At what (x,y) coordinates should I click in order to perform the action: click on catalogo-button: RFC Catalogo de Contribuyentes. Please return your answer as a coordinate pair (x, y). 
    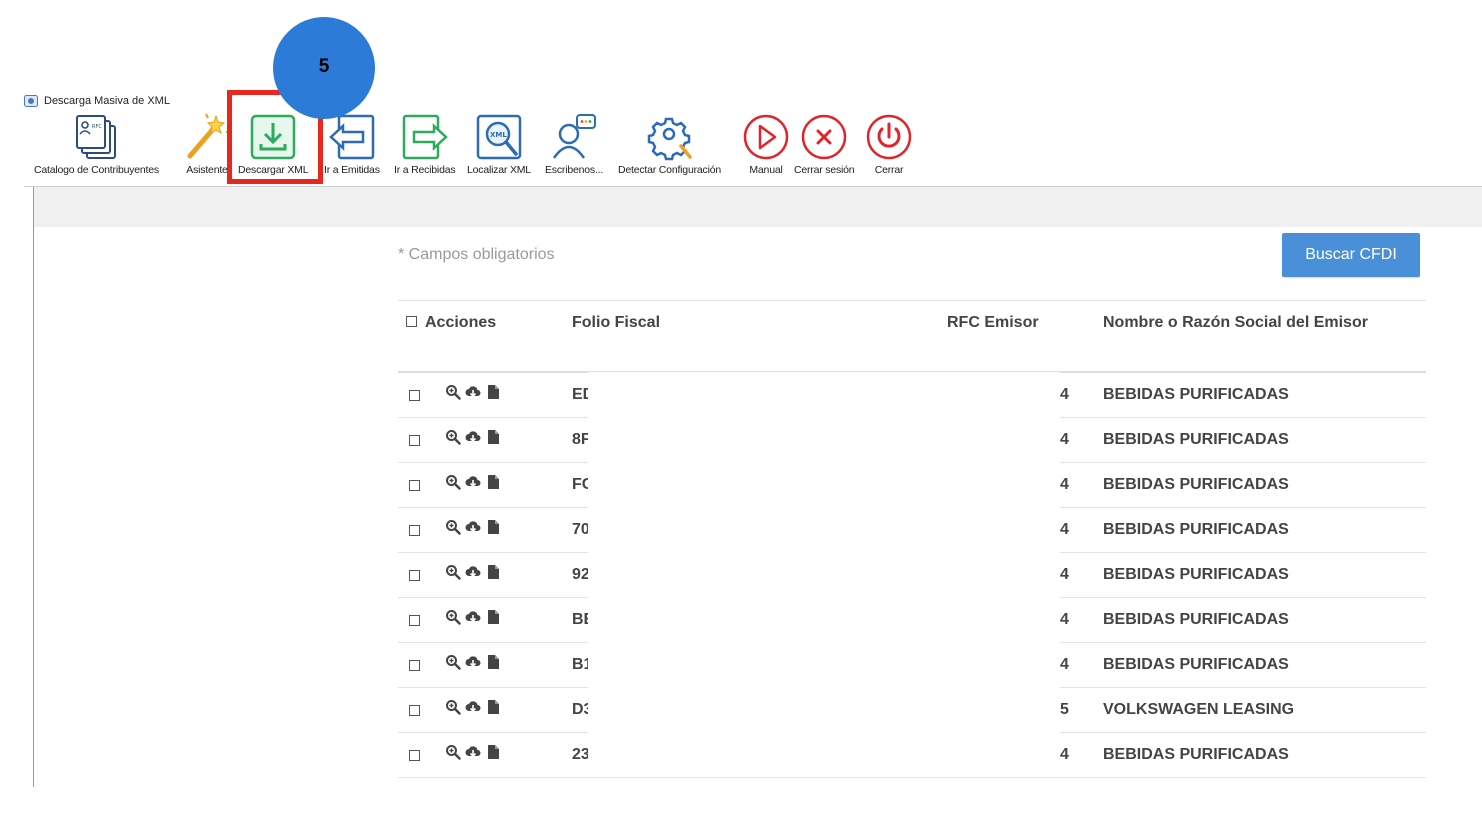
    Looking at the image, I should click on (96, 148).